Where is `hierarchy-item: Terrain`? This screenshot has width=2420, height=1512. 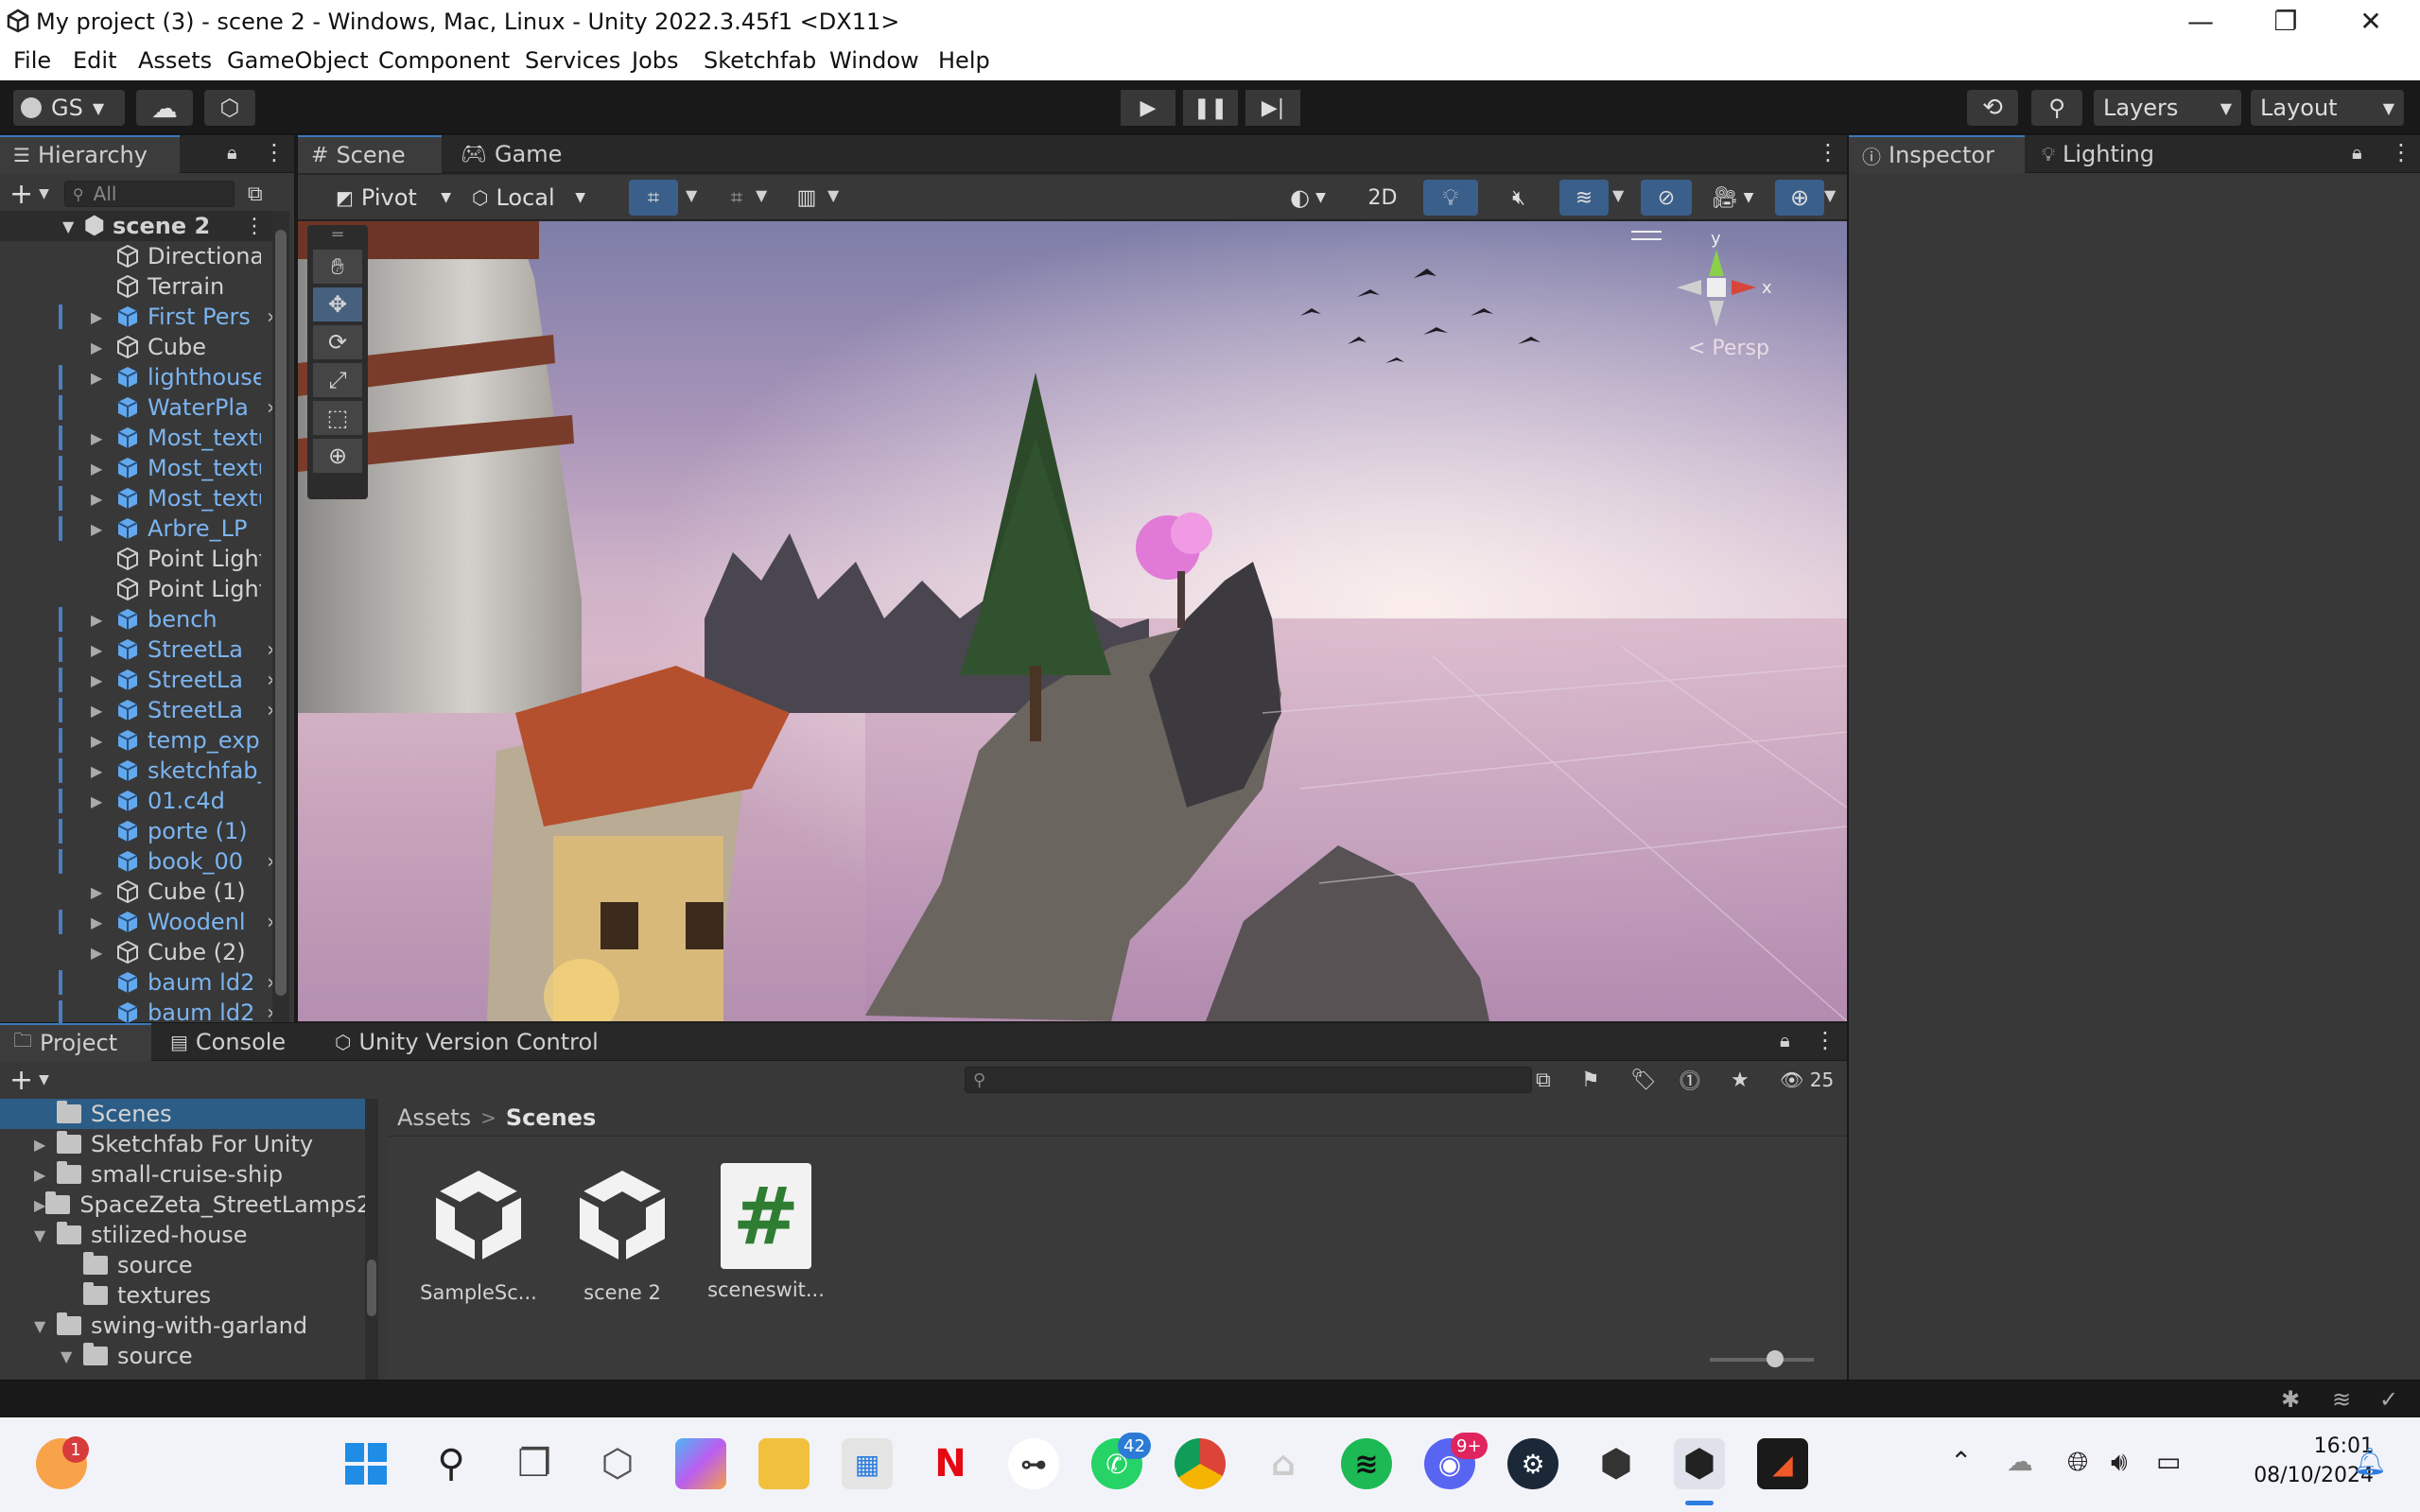 hierarchy-item: Terrain is located at coordinates (137, 286).